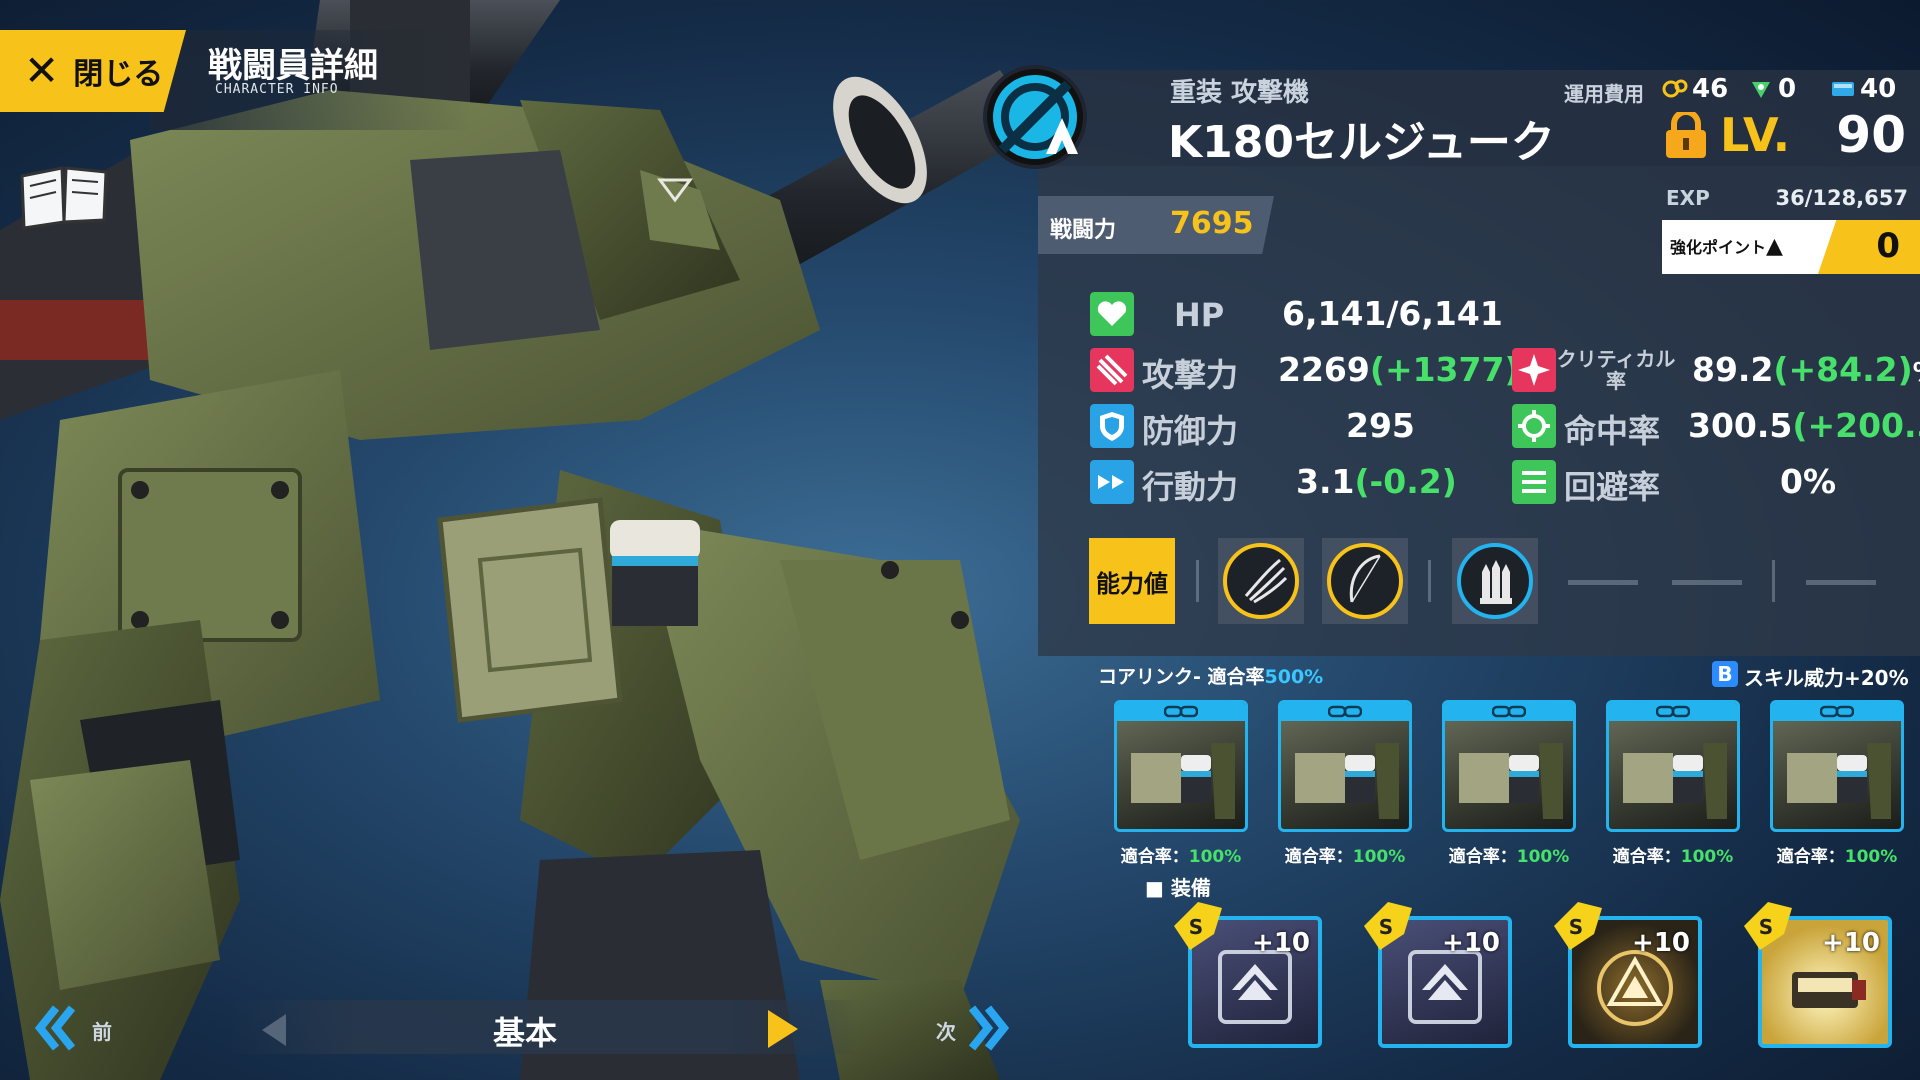 Image resolution: width=1920 pixels, height=1080 pixels. I want to click on mode-prev-arrow-icon, so click(274, 1030).